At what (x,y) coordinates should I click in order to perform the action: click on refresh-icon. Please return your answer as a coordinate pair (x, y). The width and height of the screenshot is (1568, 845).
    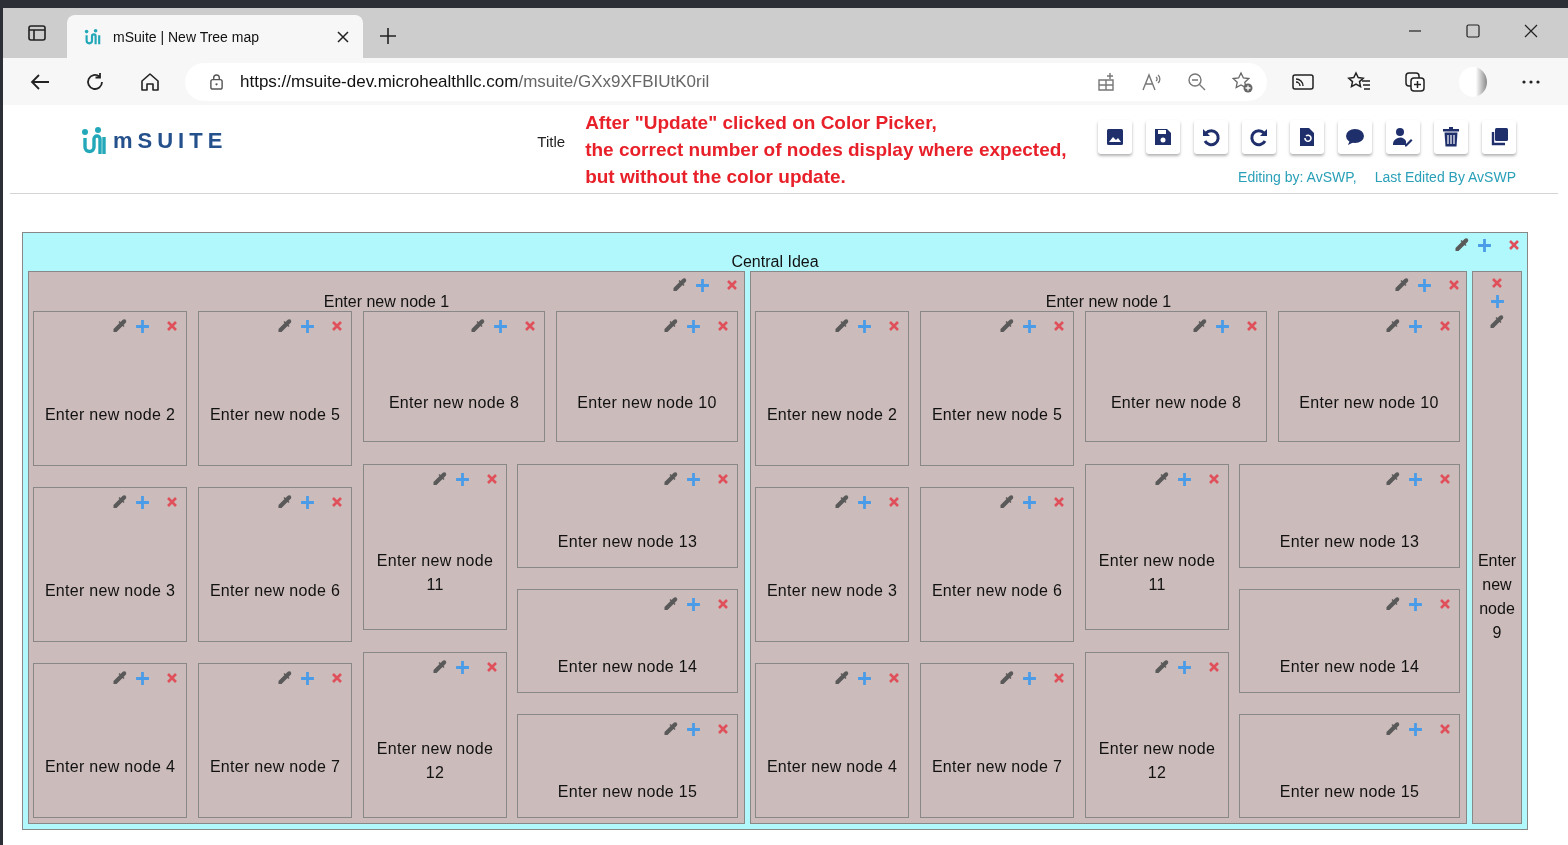
    Looking at the image, I should click on (95, 81).